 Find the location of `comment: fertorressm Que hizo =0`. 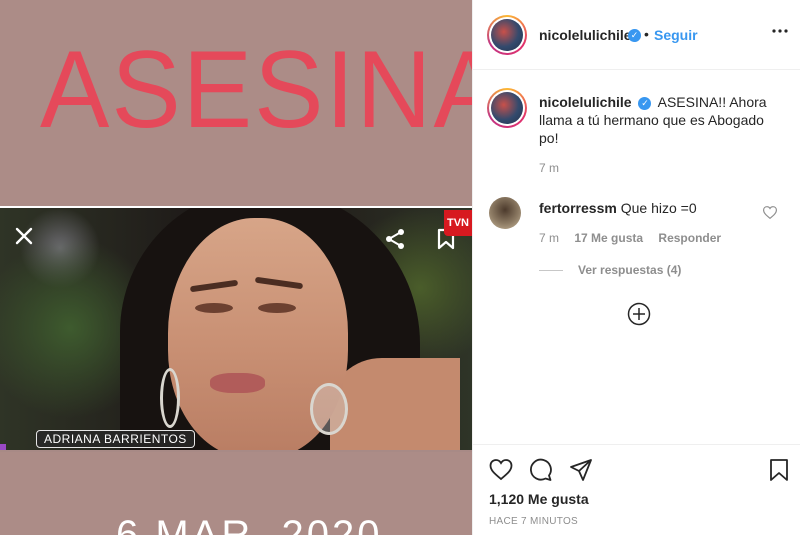

comment: fertorressm Que hizo =0 is located at coordinates (618, 208).